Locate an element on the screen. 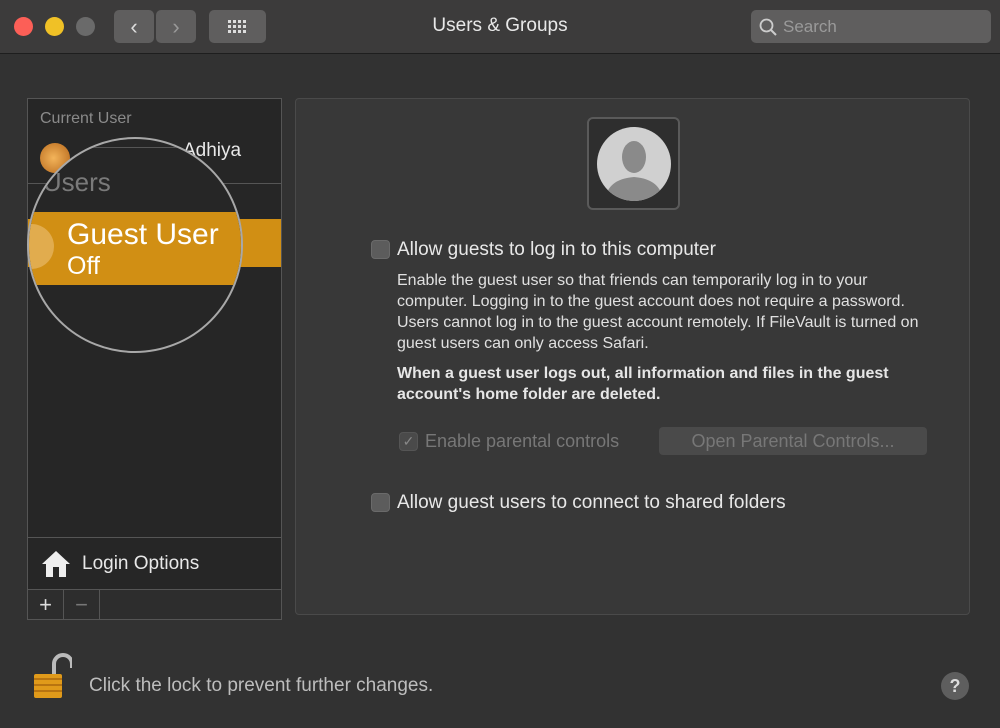 The width and height of the screenshot is (1000, 728). search-field is located at coordinates (871, 26).